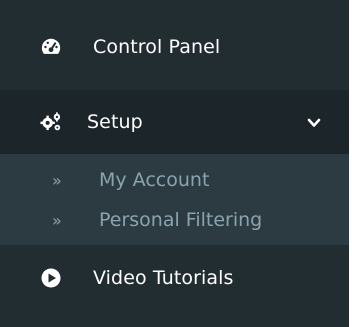 This screenshot has height=327, width=352. I want to click on dashboard-icon, so click(51, 47).